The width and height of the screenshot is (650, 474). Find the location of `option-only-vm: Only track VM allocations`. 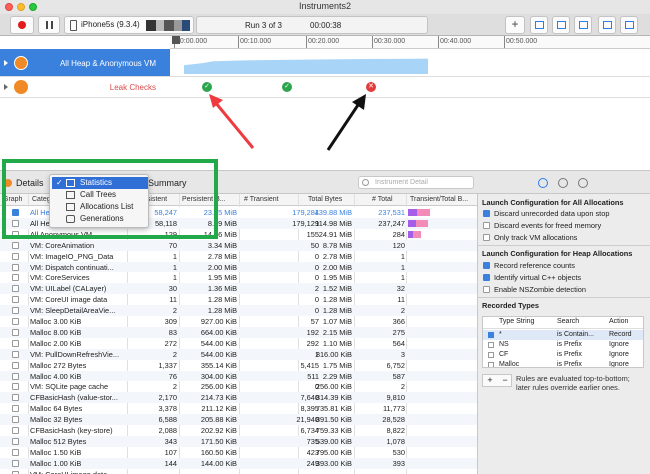

option-only-vm: Only track VM allocations is located at coordinates (530, 237).